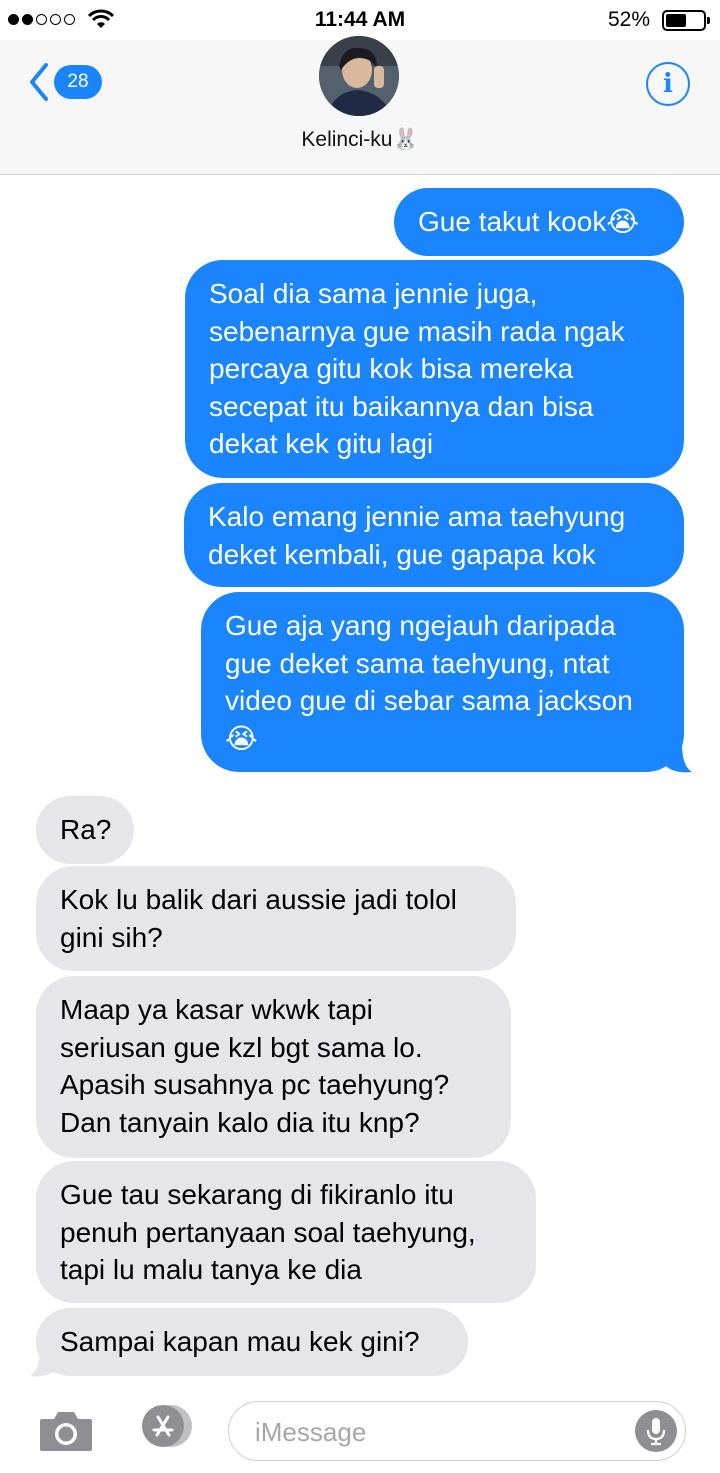 Image resolution: width=720 pixels, height=1473 pixels. Describe the element at coordinates (686, 20) in the screenshot. I see `battery-icon` at that location.